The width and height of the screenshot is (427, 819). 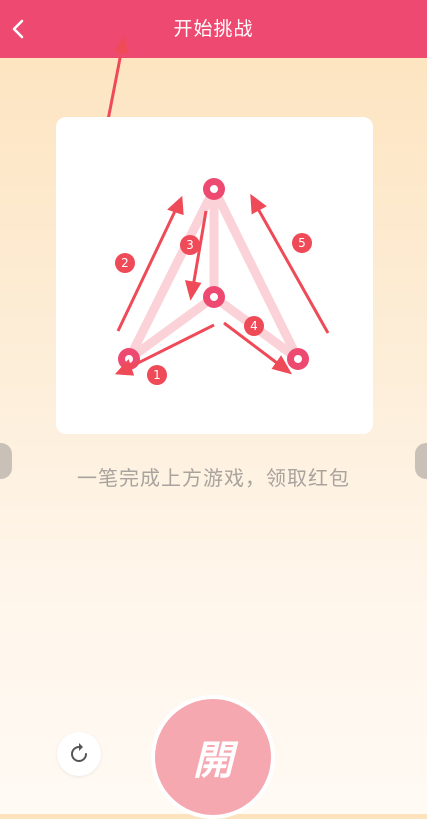 What do you see at coordinates (254, 326) in the screenshot?
I see `step-badge-label: 4` at bounding box center [254, 326].